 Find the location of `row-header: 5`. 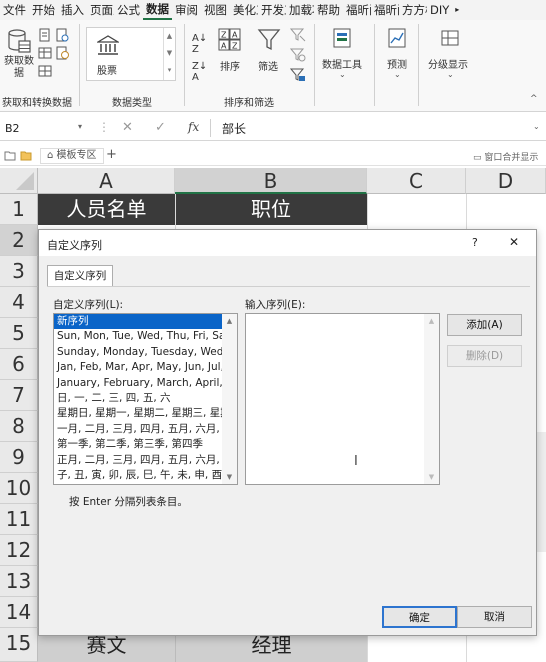

row-header: 5 is located at coordinates (19, 333).